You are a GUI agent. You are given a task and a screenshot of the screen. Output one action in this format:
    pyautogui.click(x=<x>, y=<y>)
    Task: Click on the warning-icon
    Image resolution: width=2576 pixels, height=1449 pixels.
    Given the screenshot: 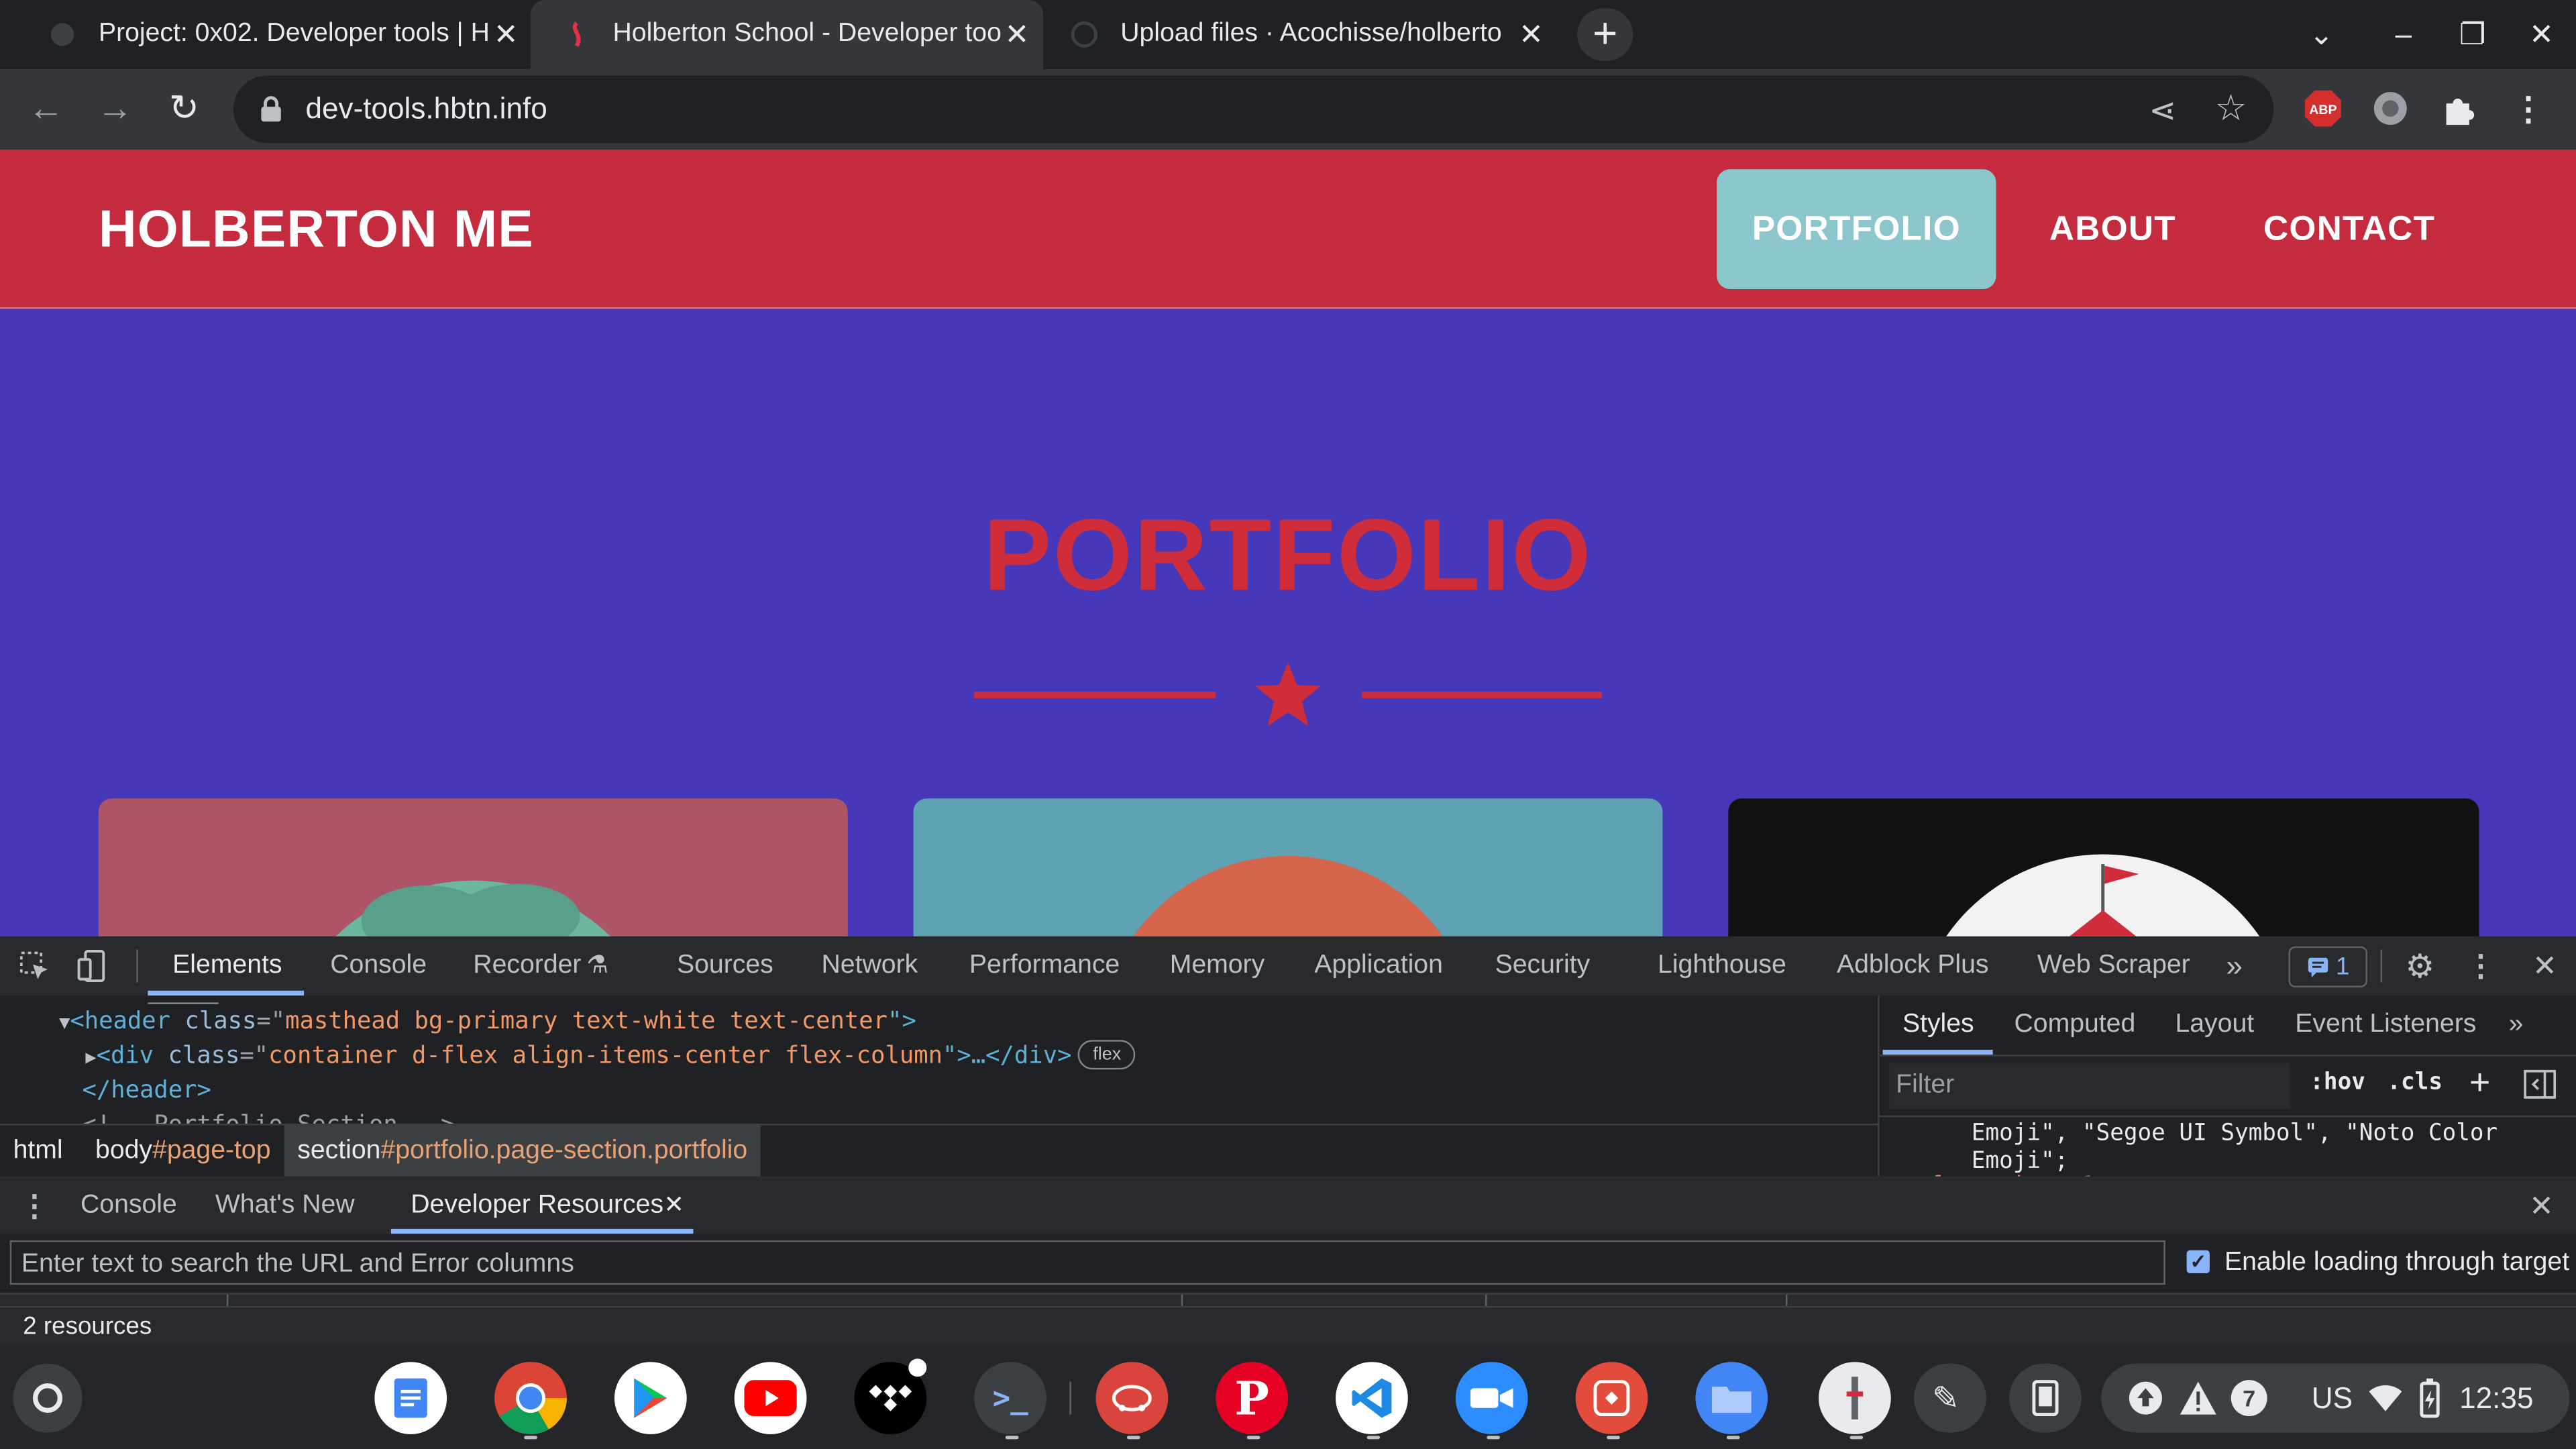 What is the action you would take?
    pyautogui.click(x=2198, y=1398)
    